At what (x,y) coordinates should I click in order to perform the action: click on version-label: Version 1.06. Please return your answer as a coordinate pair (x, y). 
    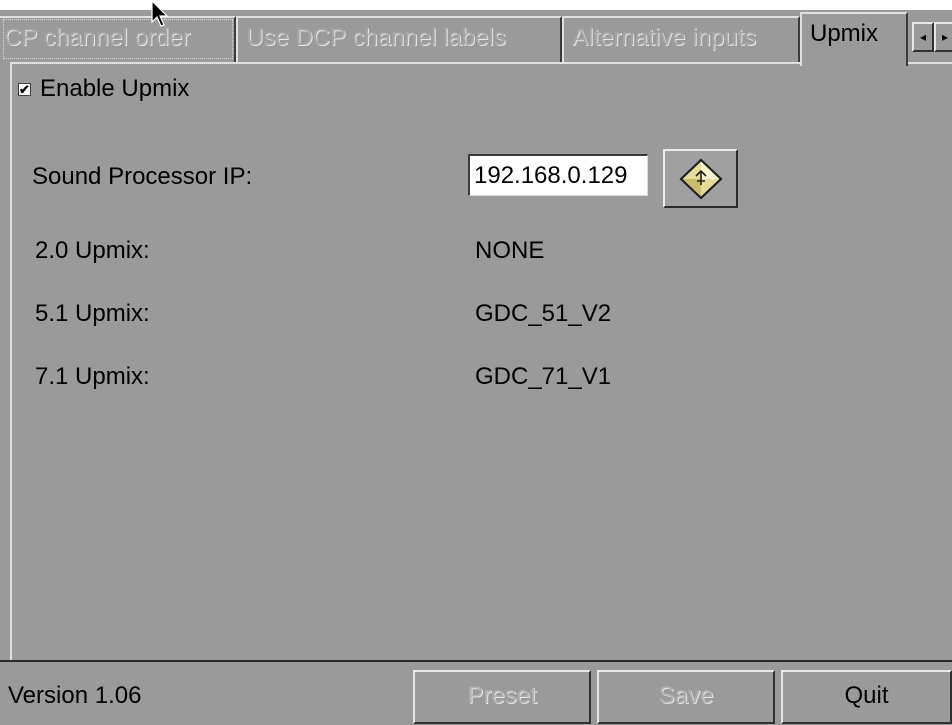
    Looking at the image, I should click on (75, 695).